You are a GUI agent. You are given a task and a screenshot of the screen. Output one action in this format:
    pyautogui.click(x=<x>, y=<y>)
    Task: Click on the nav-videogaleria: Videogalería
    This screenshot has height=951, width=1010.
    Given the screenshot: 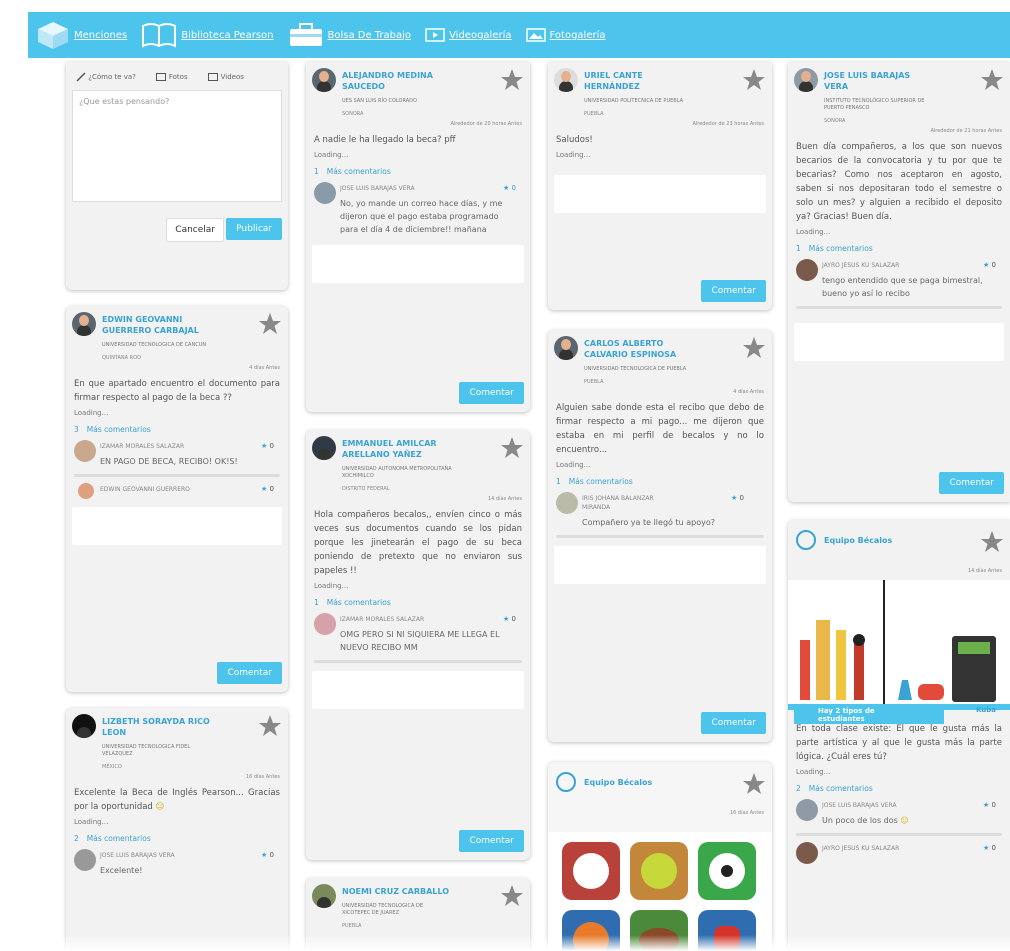 What is the action you would take?
    pyautogui.click(x=468, y=35)
    